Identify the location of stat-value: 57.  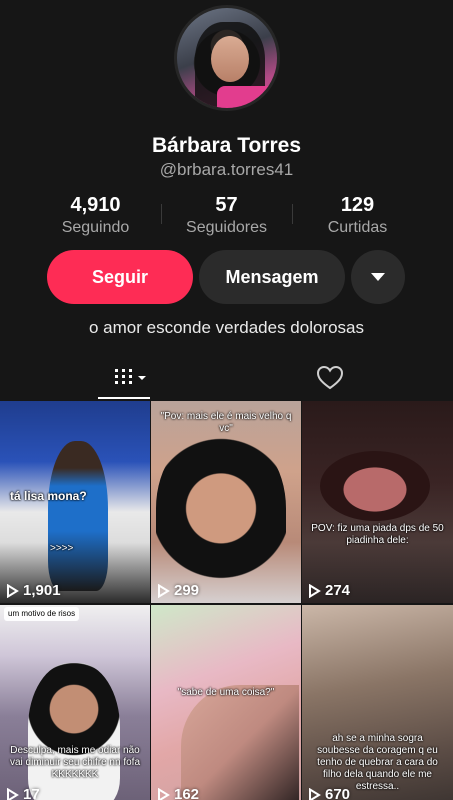
(226, 205).